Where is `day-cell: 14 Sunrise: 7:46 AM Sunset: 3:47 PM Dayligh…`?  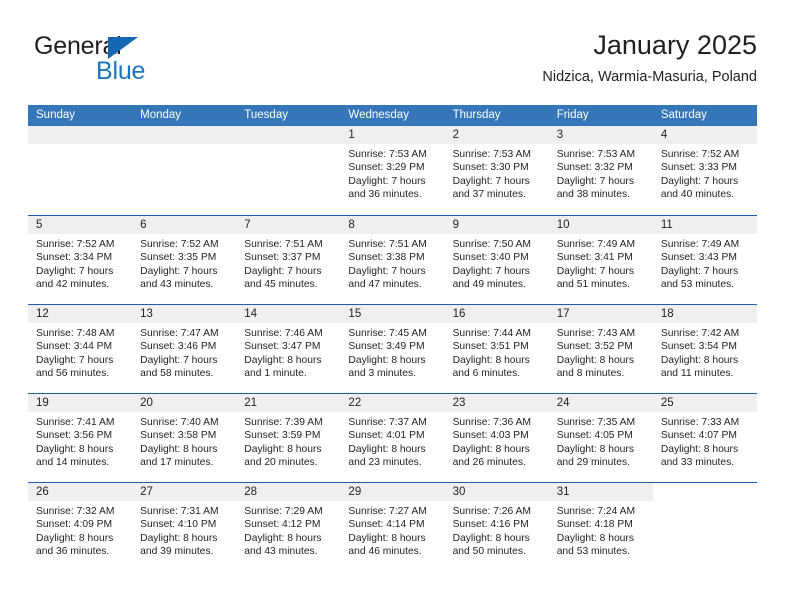
day-cell: 14 Sunrise: 7:46 AM Sunset: 3:47 PM Dayligh… is located at coordinates (288, 349).